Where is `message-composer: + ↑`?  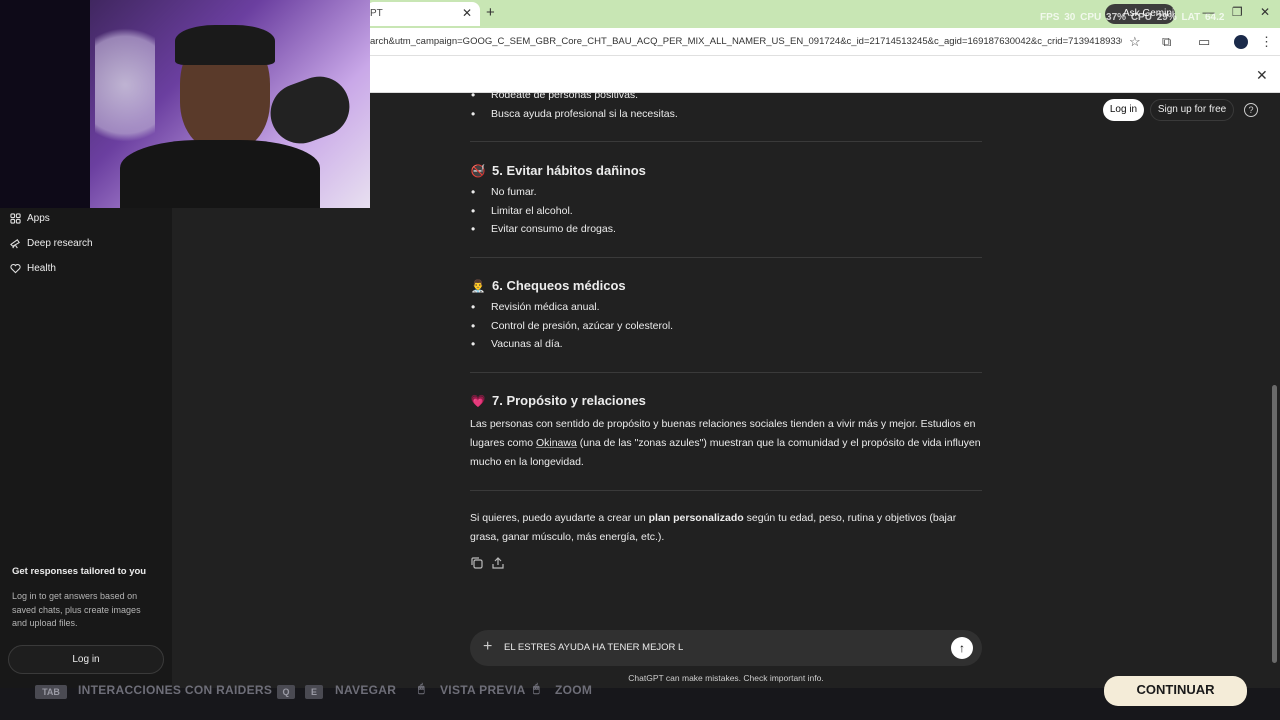 message-composer: + ↑ is located at coordinates (726, 648).